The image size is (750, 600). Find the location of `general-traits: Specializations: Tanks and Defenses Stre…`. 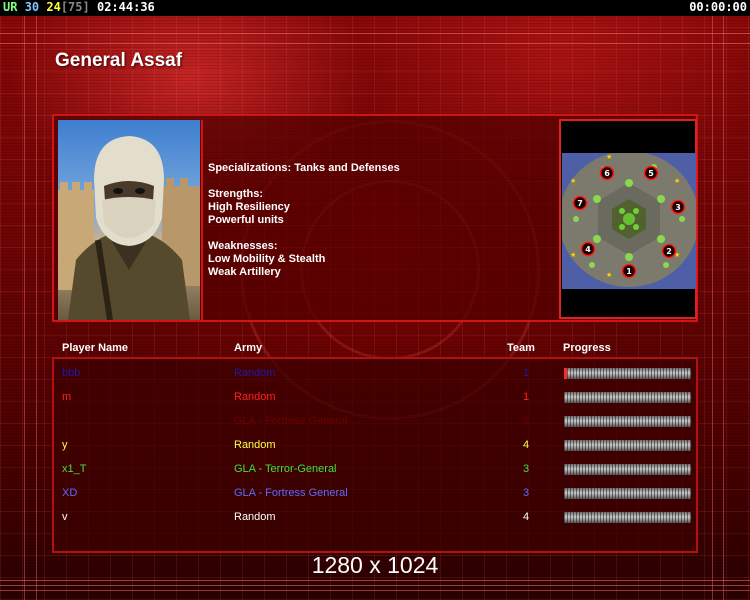

general-traits: Specializations: Tanks and Defenses Stre… is located at coordinates (304, 220).